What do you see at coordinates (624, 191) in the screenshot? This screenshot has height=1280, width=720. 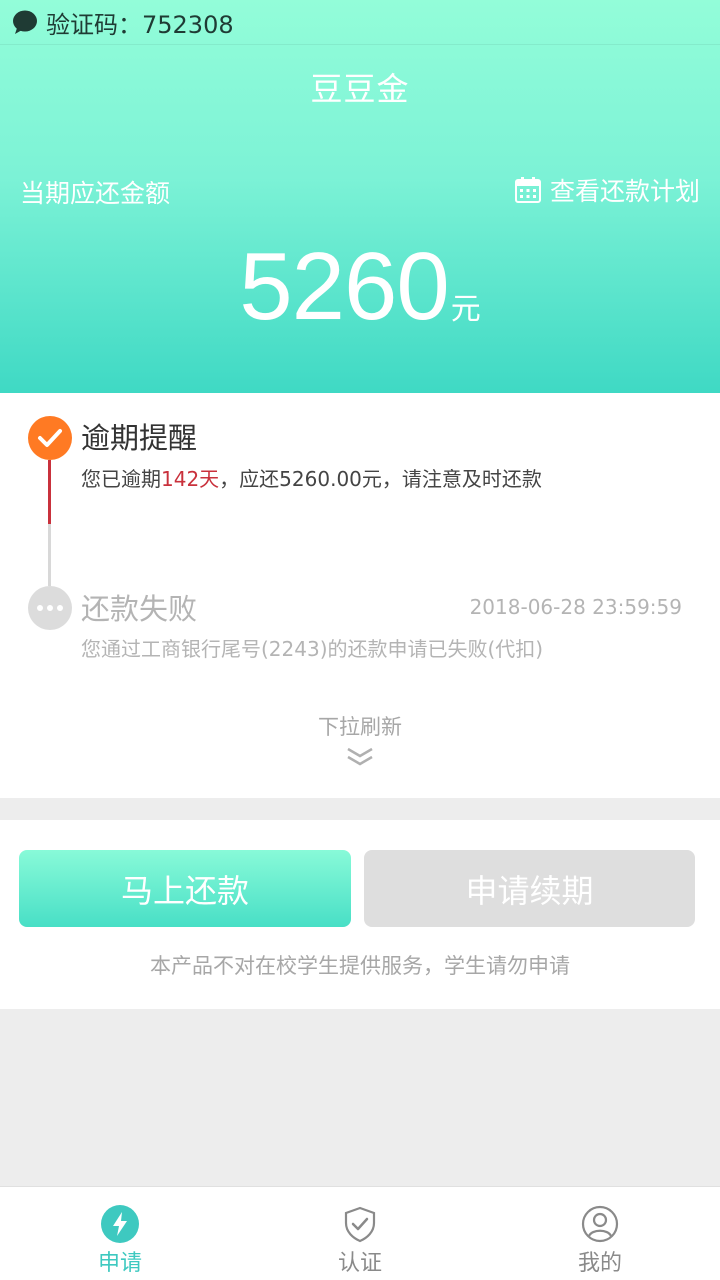 I see `view-repayment-plan-label: 查看还款计划` at bounding box center [624, 191].